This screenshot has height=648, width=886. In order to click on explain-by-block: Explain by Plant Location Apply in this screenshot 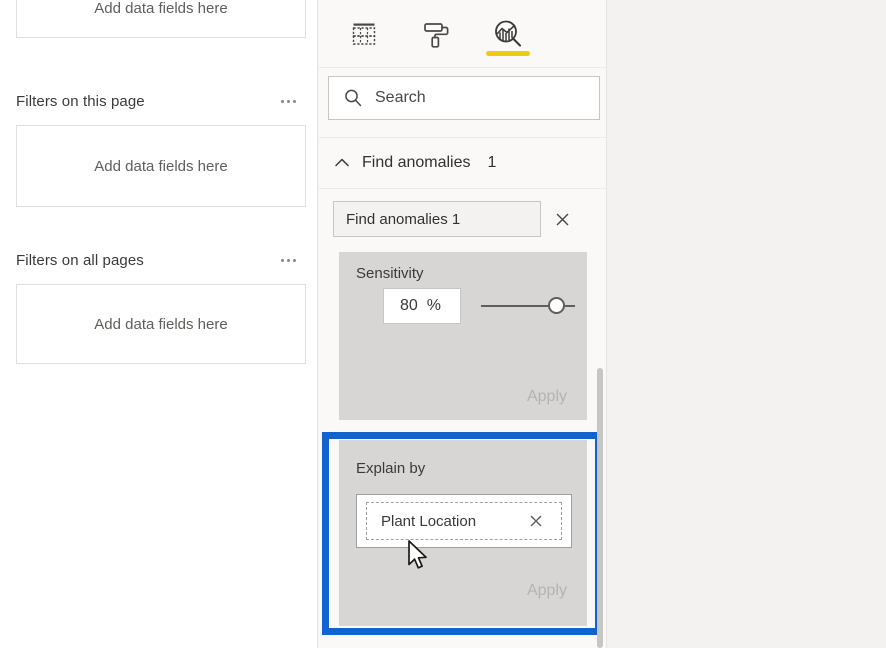, I will do `click(463, 533)`.